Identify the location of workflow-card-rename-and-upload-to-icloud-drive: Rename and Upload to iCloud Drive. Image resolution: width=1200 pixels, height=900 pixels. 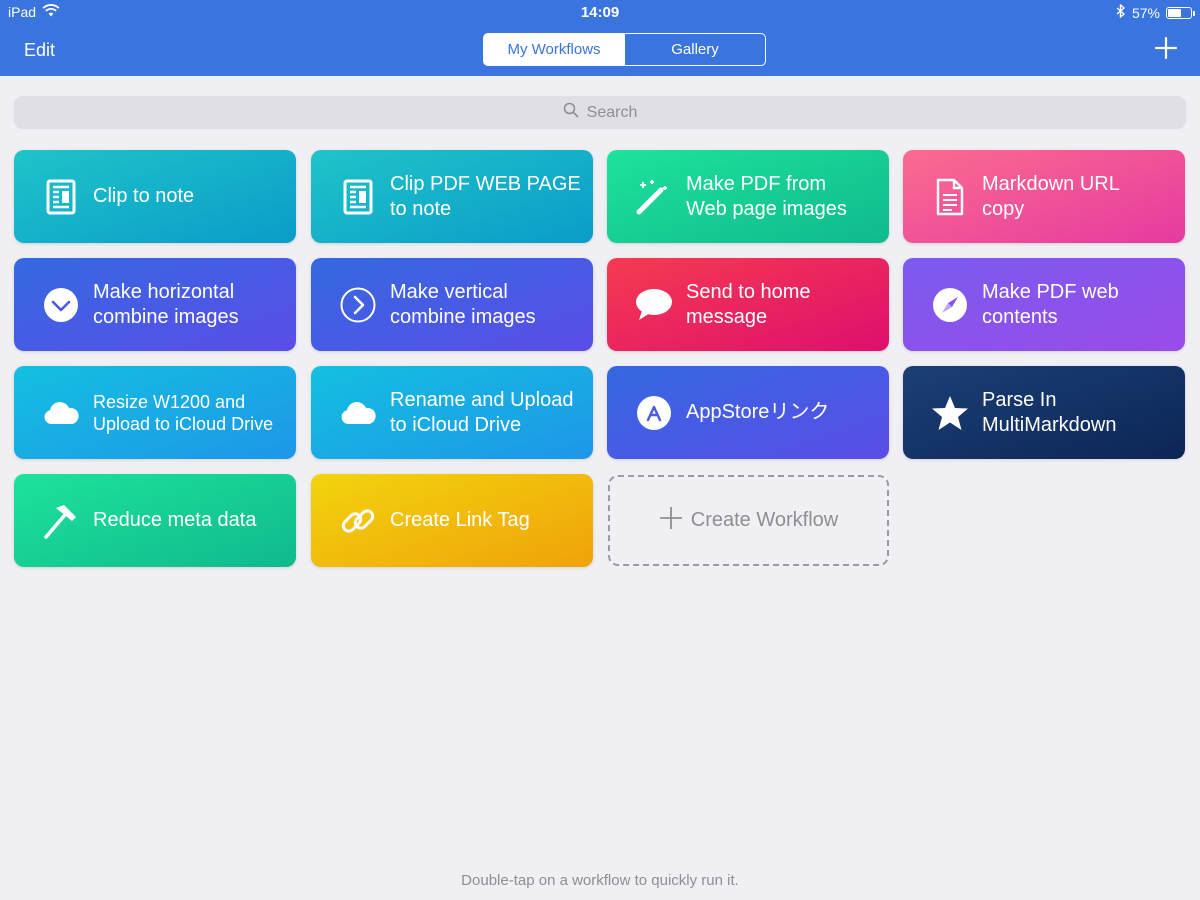
(452, 412).